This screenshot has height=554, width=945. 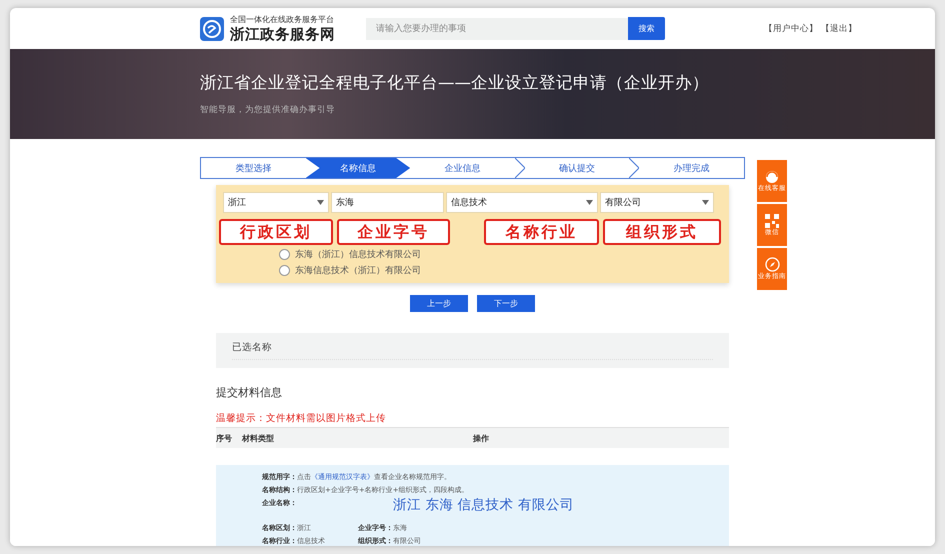 What do you see at coordinates (483, 505) in the screenshot?
I see `name-preview: 浙江 东海 信息技术 有限公司` at bounding box center [483, 505].